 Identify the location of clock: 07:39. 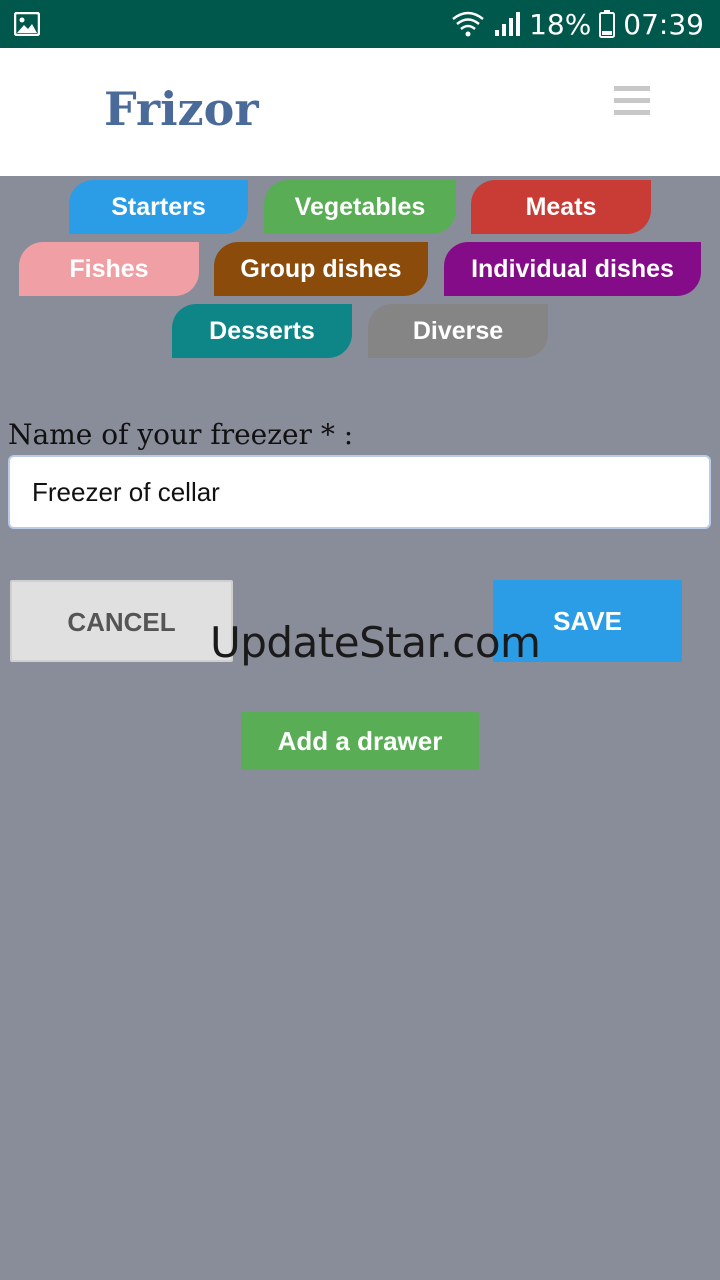
(663, 24).